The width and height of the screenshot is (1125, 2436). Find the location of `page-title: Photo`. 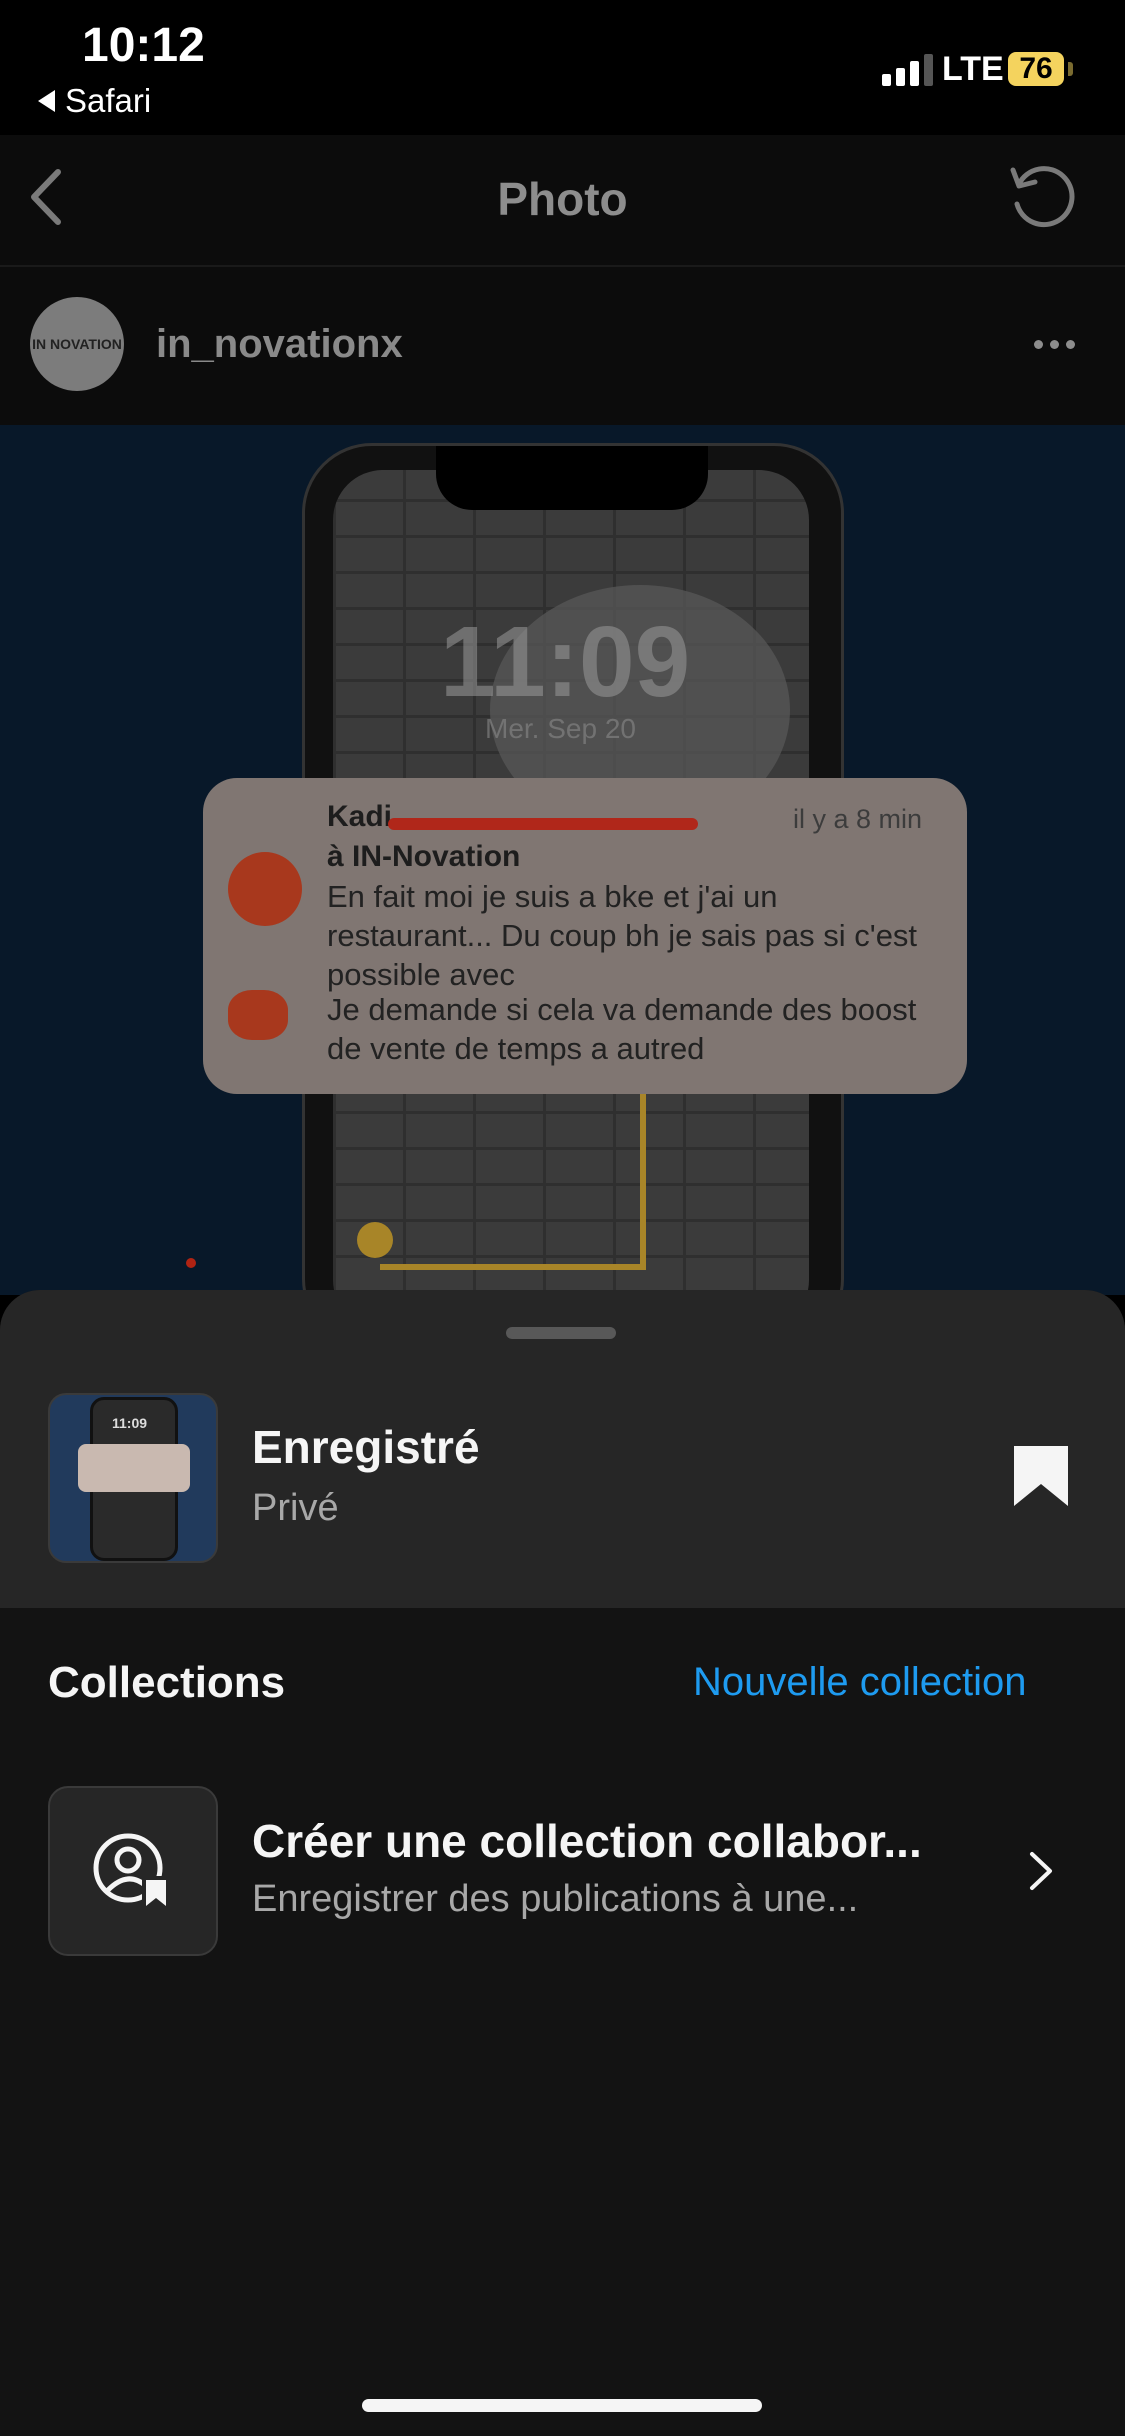

page-title: Photo is located at coordinates (562, 199).